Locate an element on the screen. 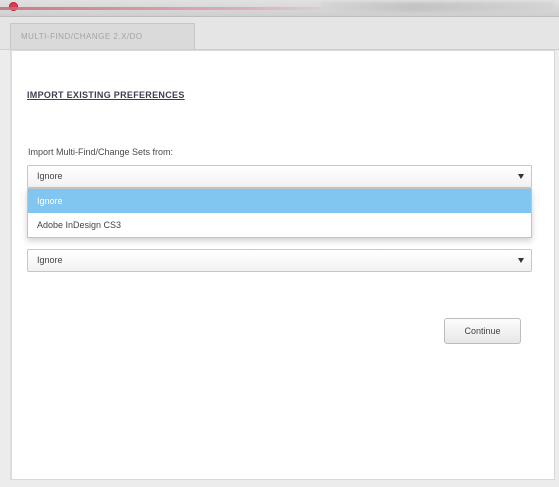 The image size is (559, 487). tab-strip: MULTI-FIND/CHANGE 2.x/DO is located at coordinates (279, 33).